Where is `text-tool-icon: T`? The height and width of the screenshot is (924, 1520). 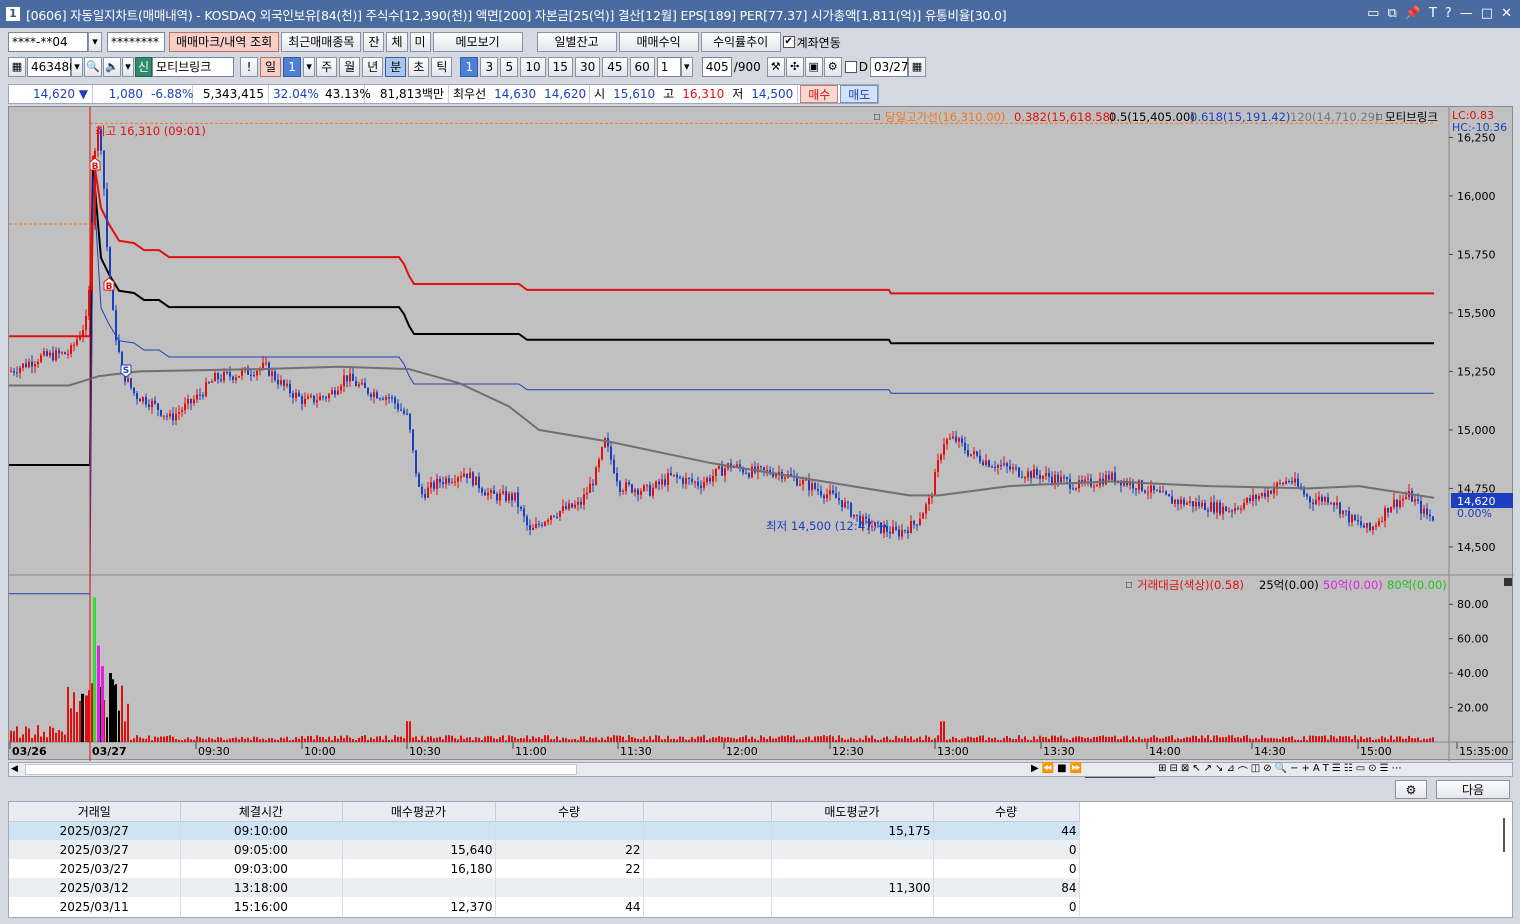
text-tool-icon: T is located at coordinates (1326, 770).